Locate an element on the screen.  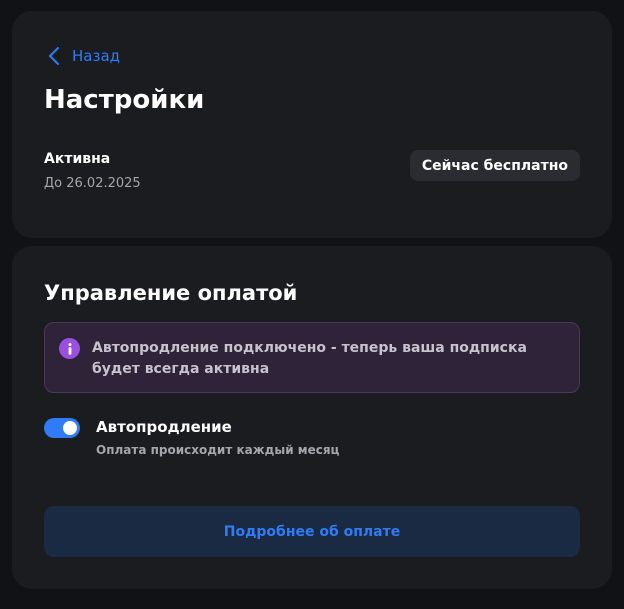
toggle-knob is located at coordinates (70, 428).